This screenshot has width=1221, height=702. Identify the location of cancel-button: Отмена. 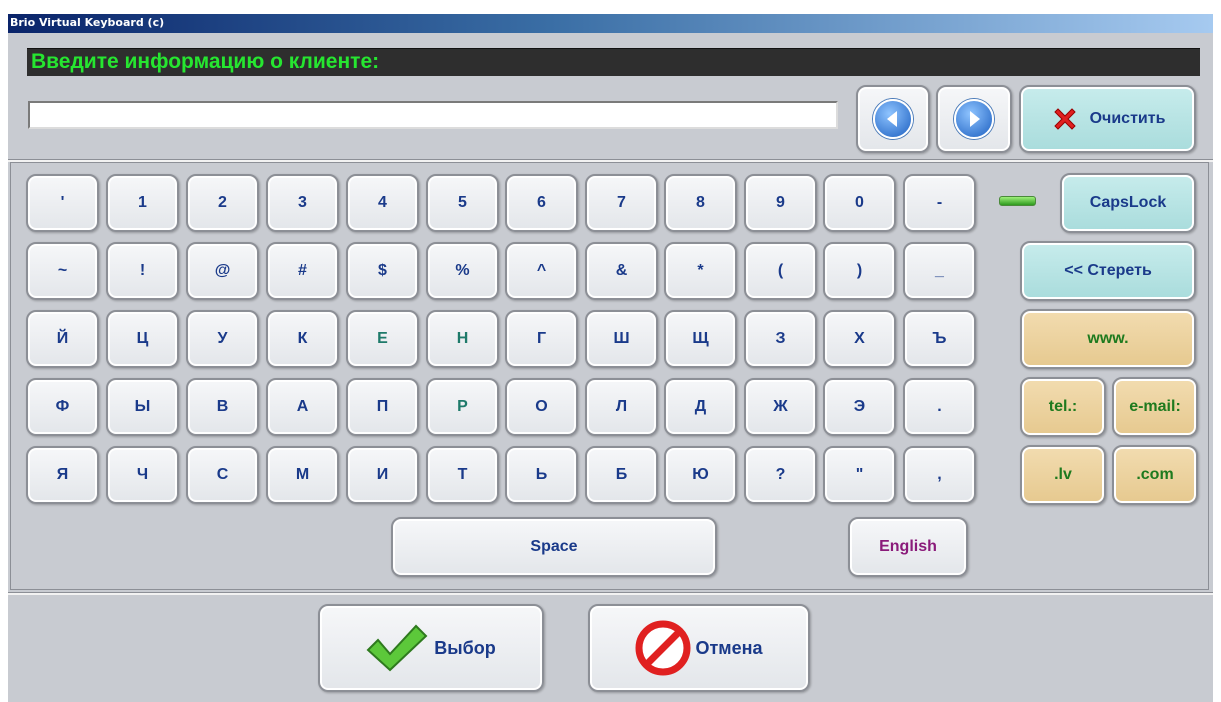
(699, 648).